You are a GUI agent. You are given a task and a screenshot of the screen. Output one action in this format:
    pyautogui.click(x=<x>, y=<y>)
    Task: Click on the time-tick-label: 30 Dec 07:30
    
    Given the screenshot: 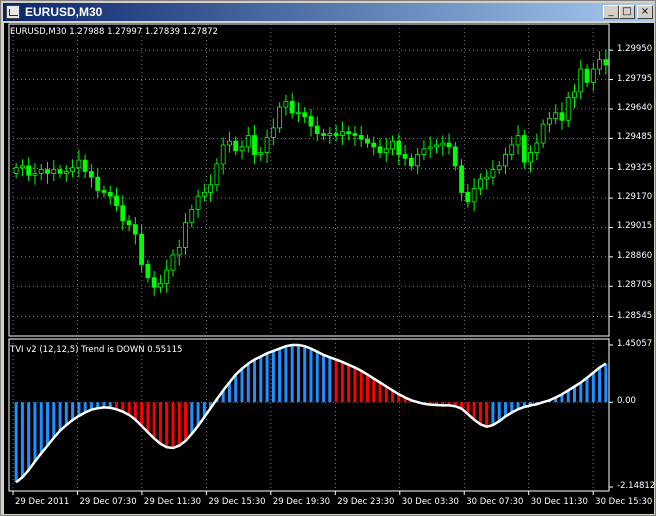 What is the action you would take?
    pyautogui.click(x=495, y=502)
    